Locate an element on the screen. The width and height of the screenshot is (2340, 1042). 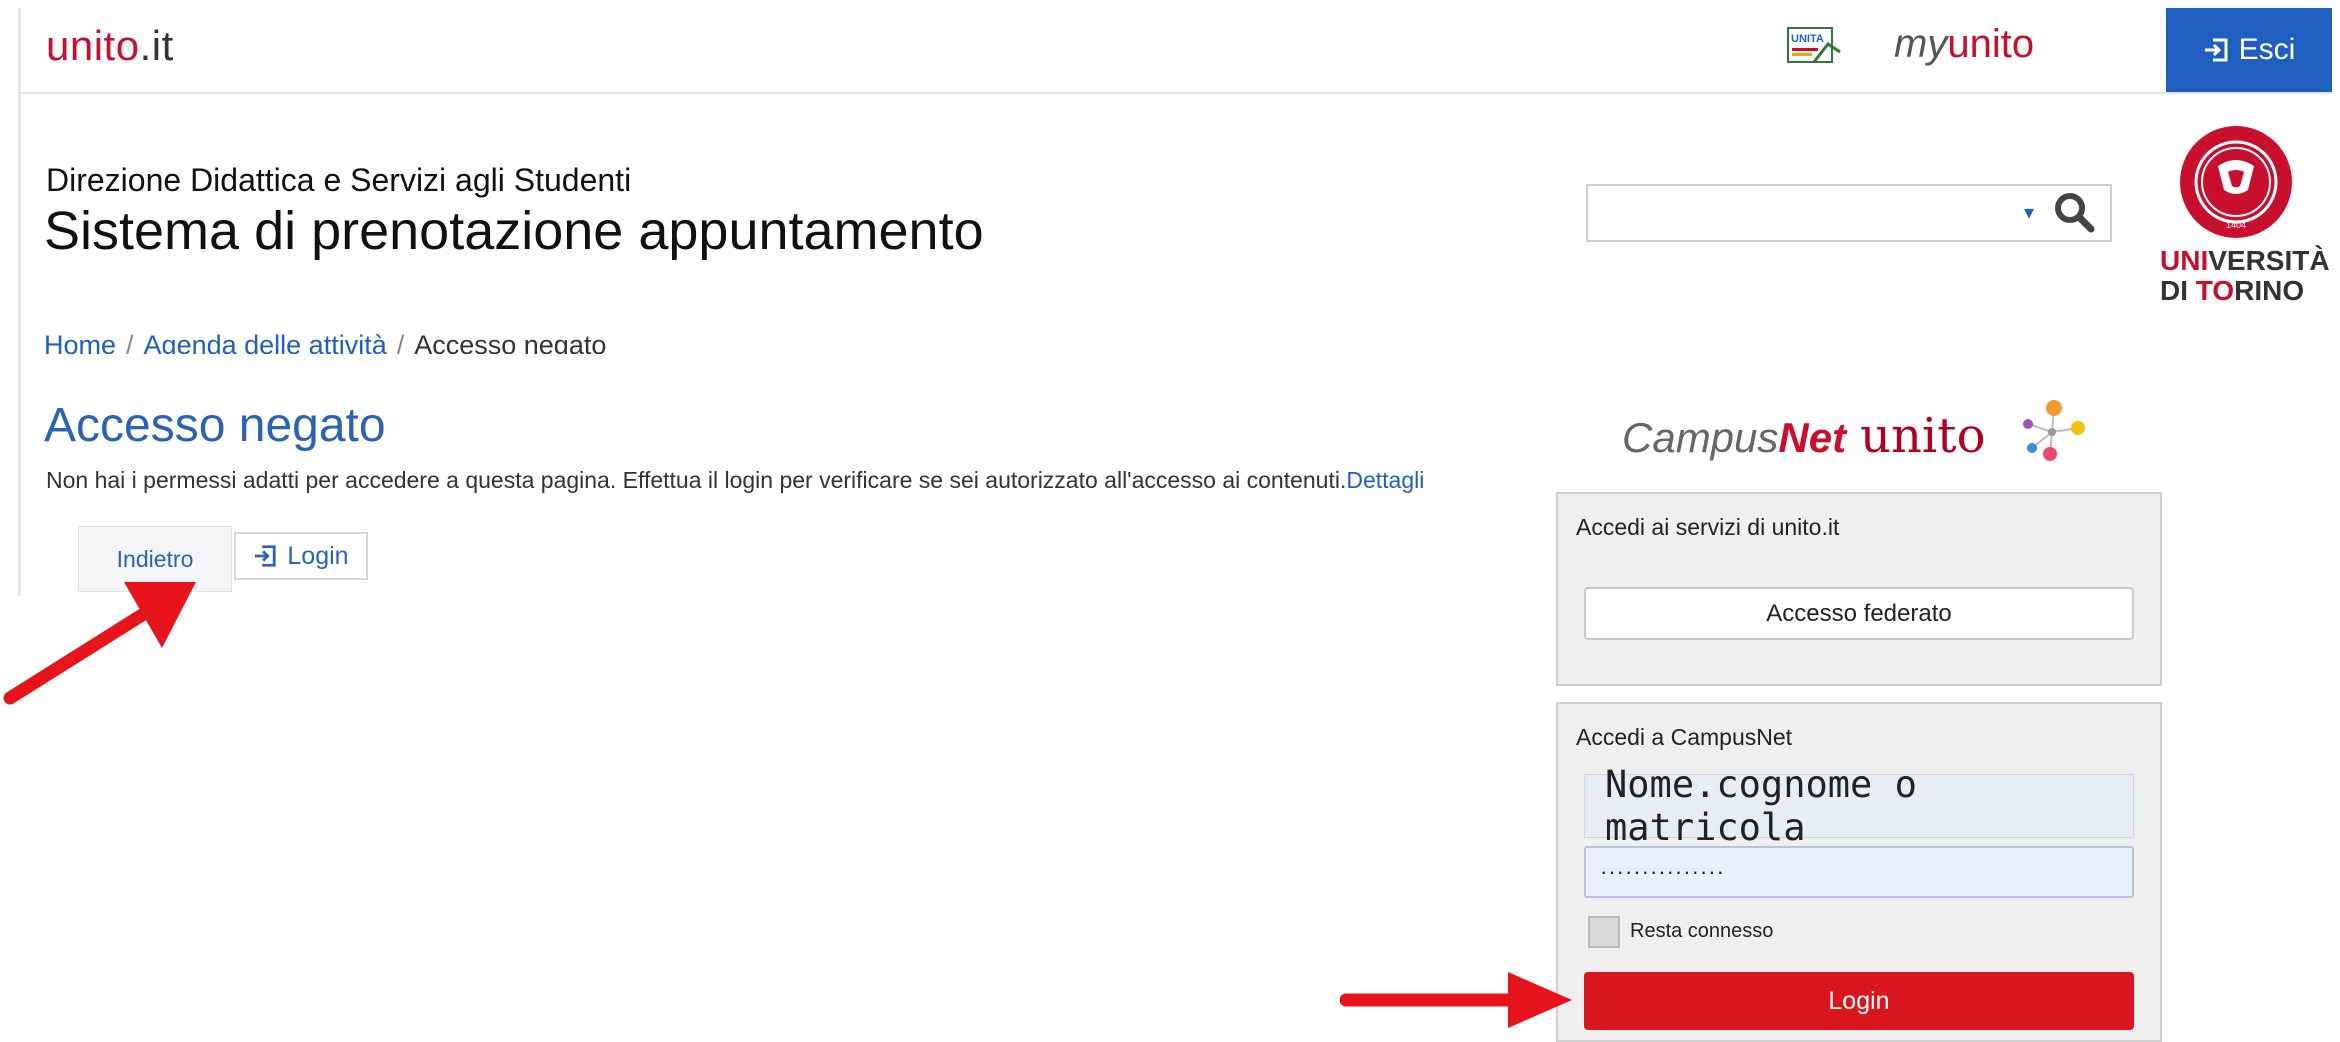
chevron-down-icon: ▾ is located at coordinates (2029, 212).